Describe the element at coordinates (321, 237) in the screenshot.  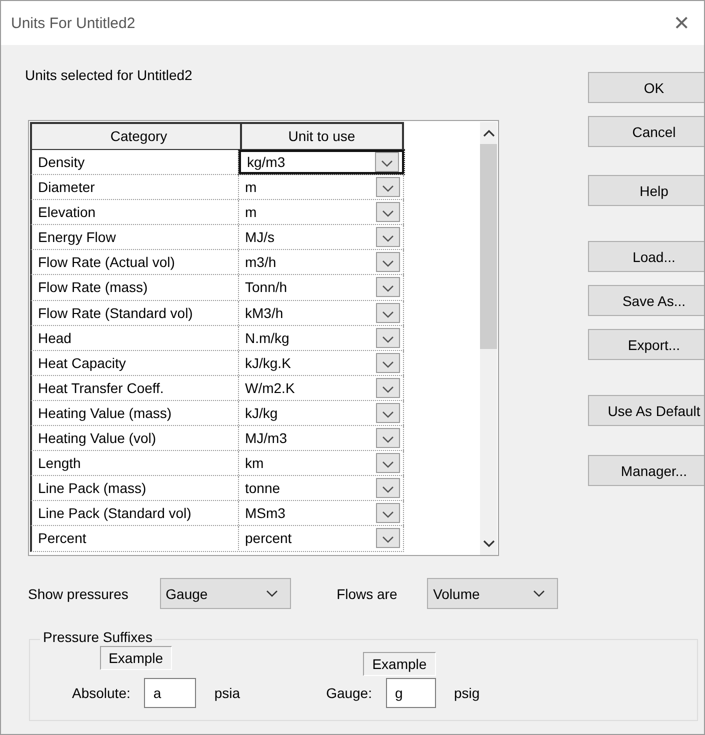
I see `unit-dropdown: MJ/s` at that location.